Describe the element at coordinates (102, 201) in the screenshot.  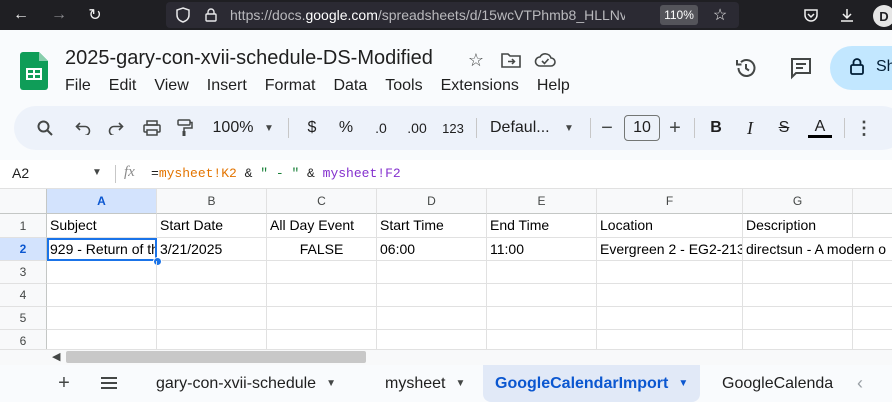
I see `column-header-a: A` at that location.